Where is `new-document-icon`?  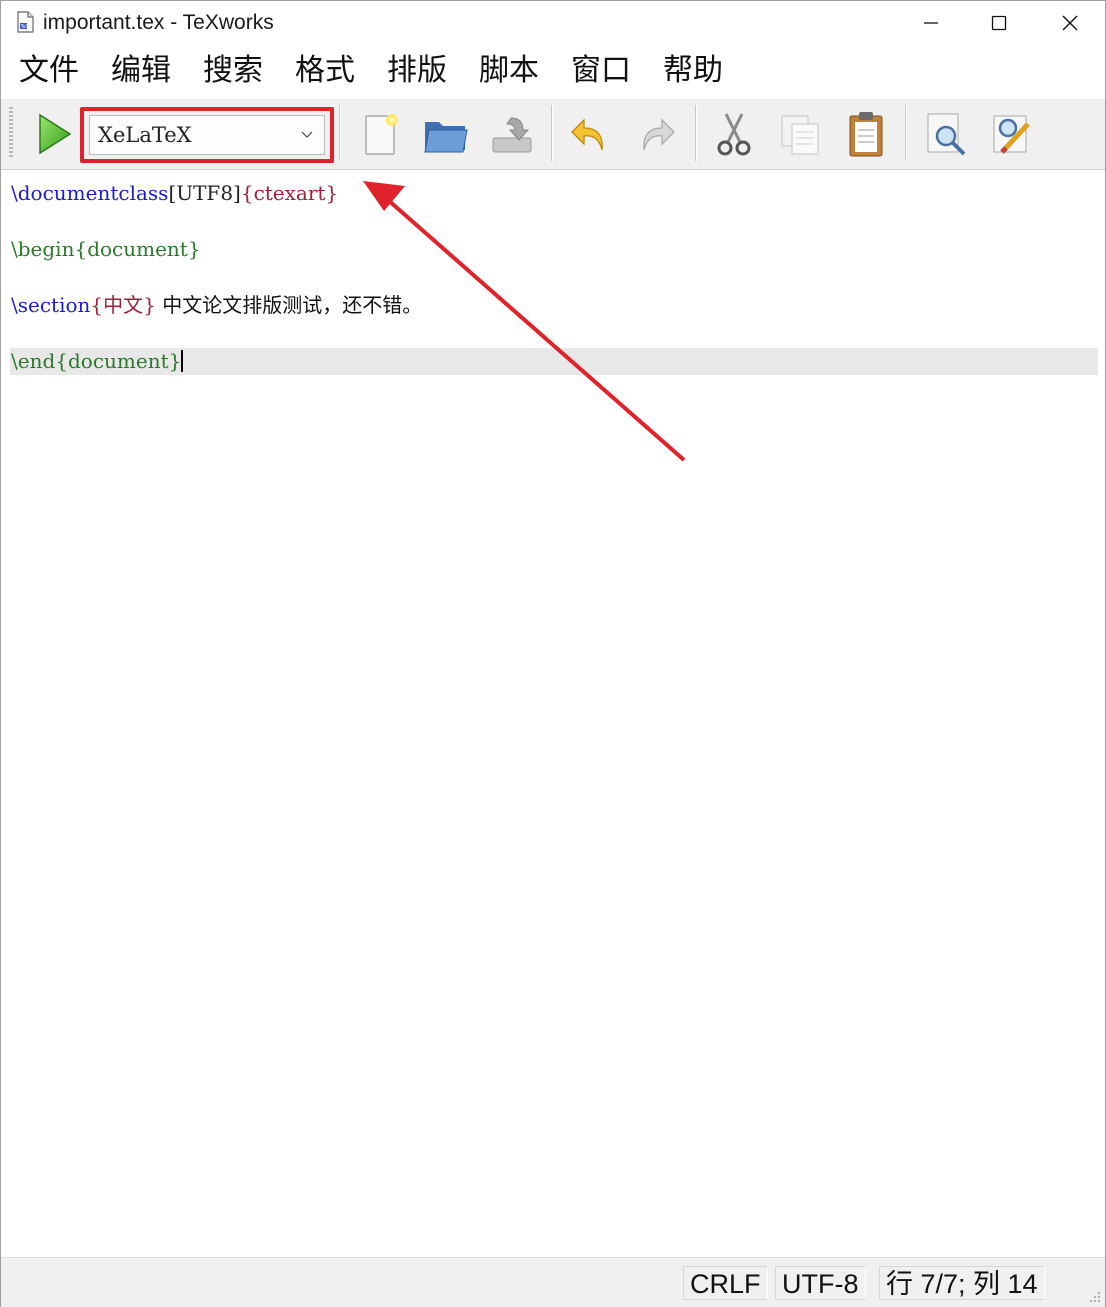
new-document-icon is located at coordinates (381, 134).